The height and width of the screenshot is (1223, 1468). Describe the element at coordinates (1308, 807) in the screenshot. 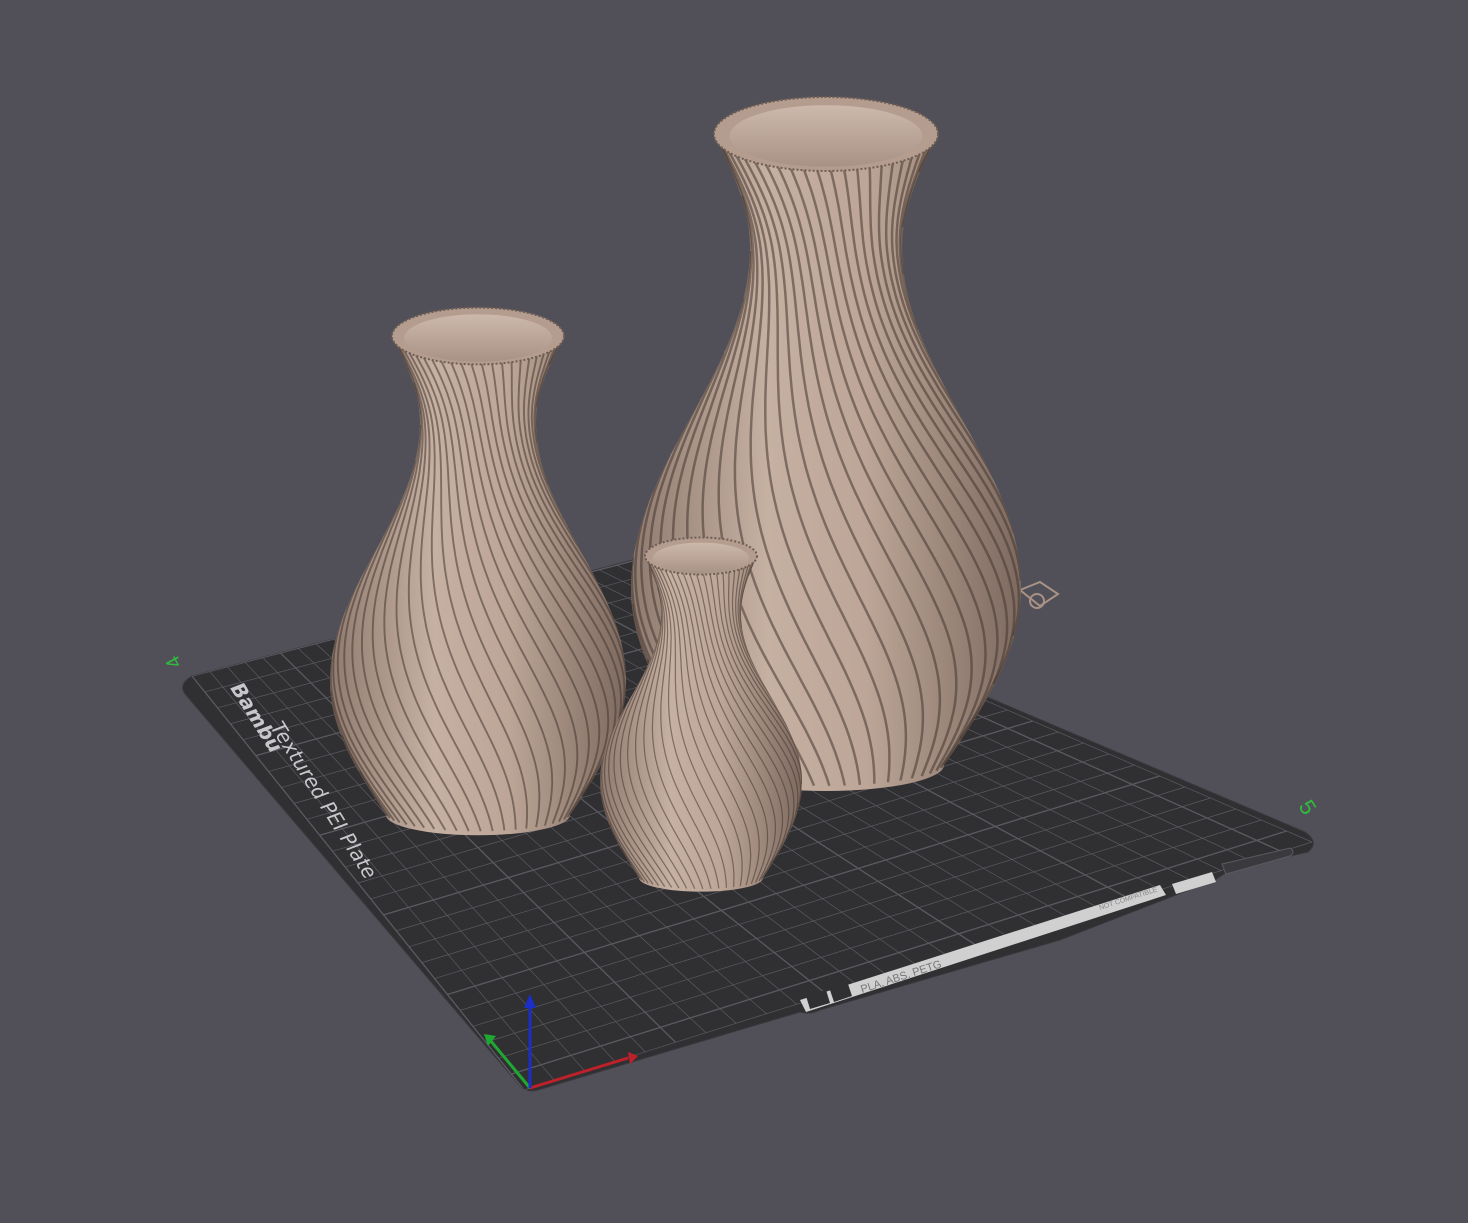

I see `corner-marker-5: 5` at that location.